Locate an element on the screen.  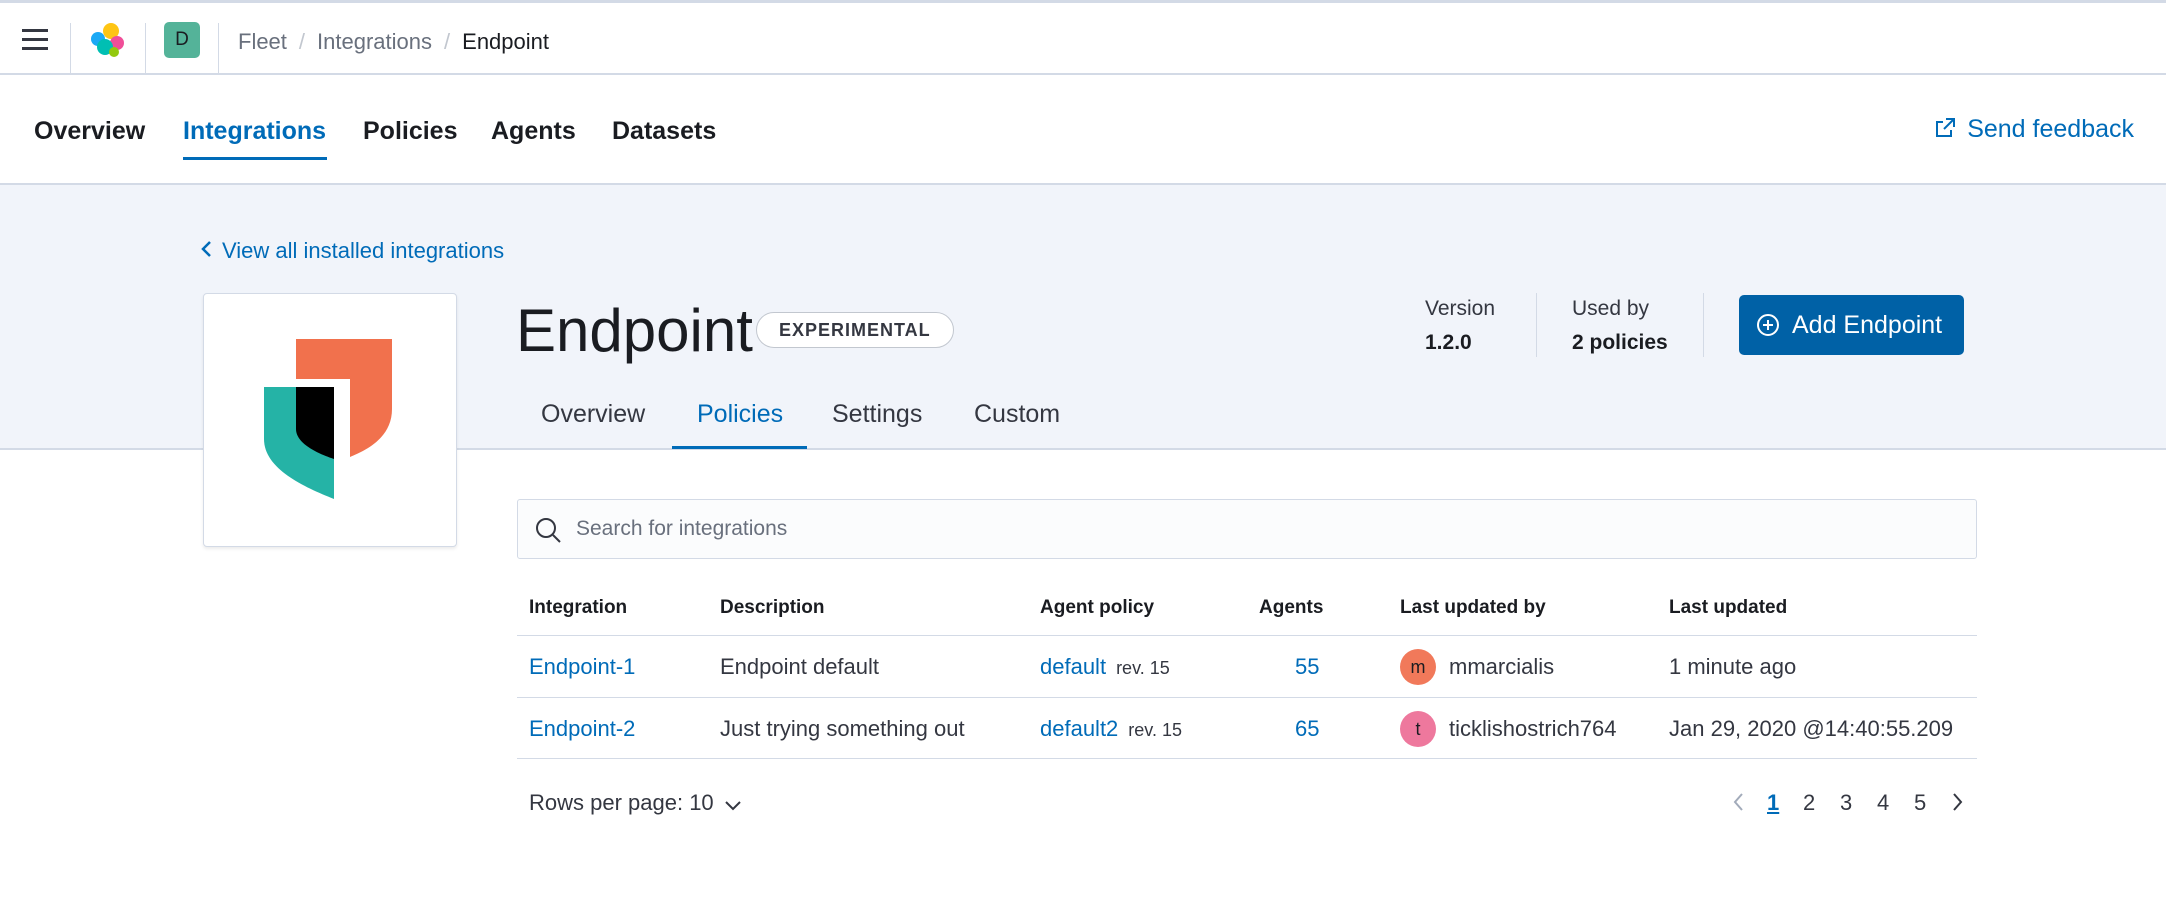
chevron-down-icon is located at coordinates (732, 806).